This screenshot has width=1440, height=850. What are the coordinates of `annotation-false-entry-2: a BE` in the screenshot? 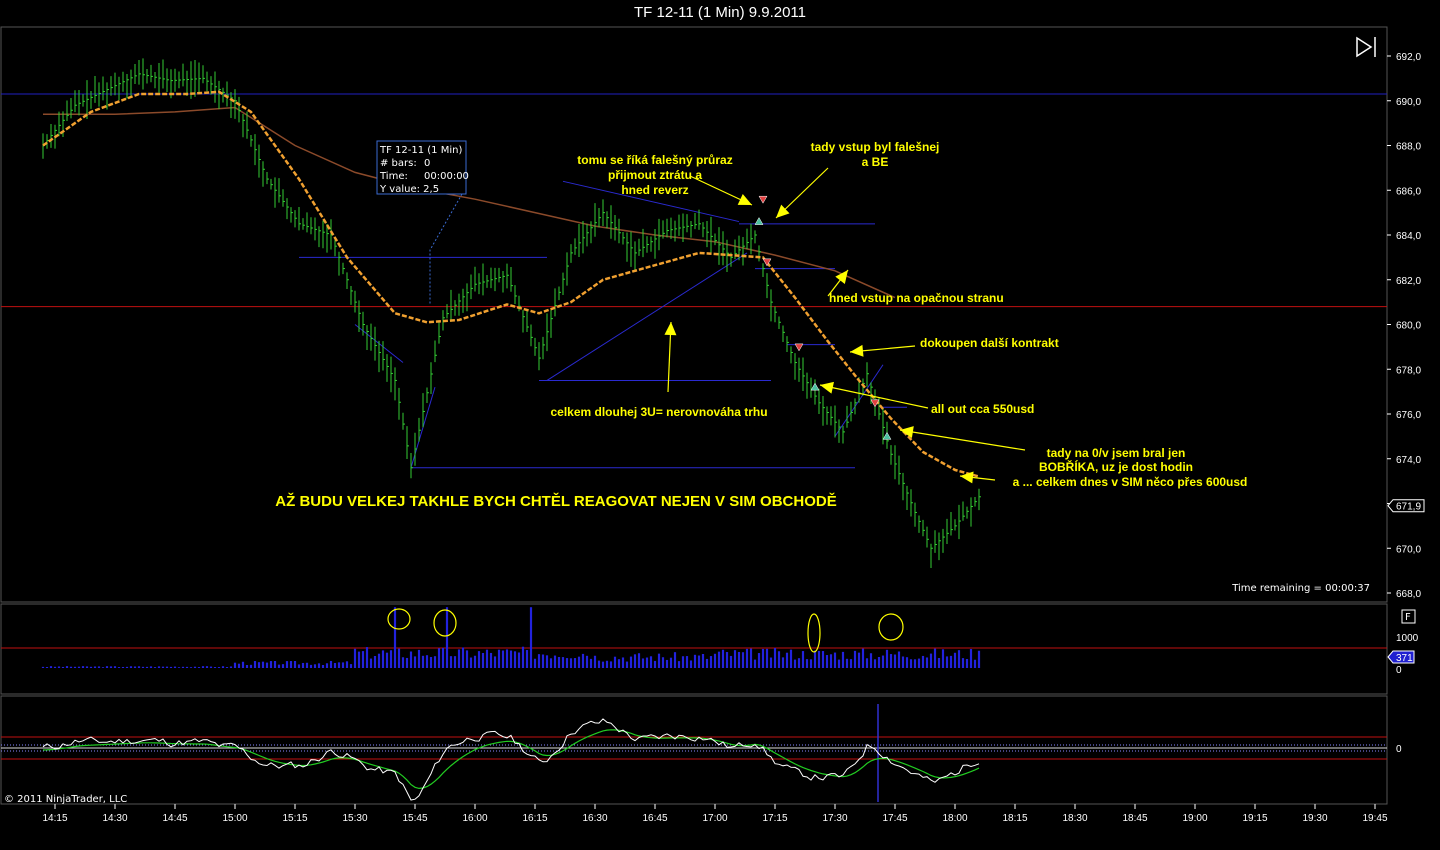 It's located at (875, 162).